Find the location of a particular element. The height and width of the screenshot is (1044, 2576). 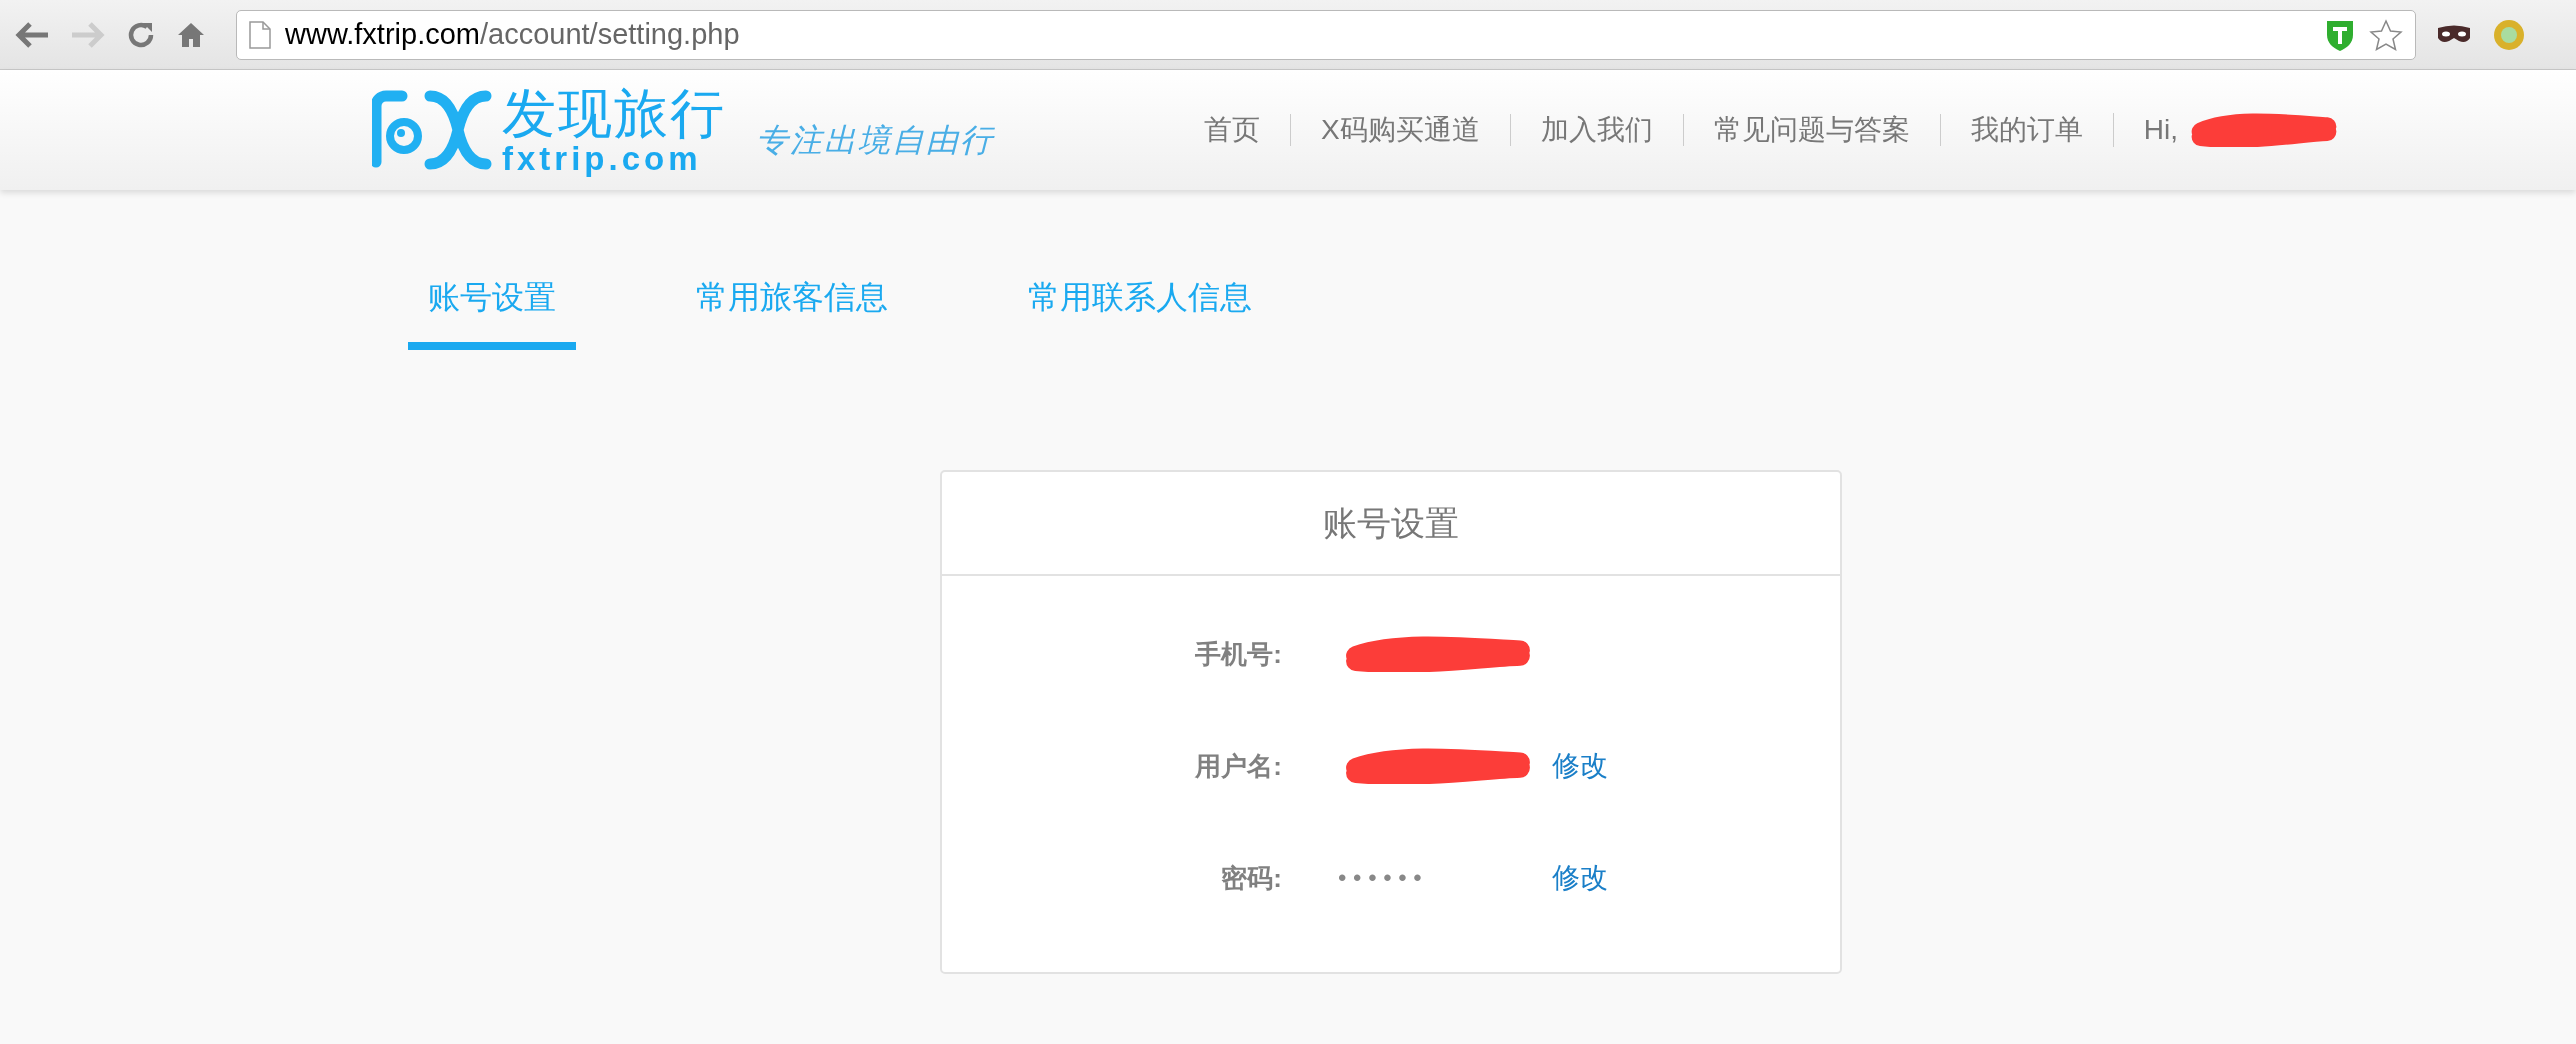

field-label: 密码: is located at coordinates (1251, 878).